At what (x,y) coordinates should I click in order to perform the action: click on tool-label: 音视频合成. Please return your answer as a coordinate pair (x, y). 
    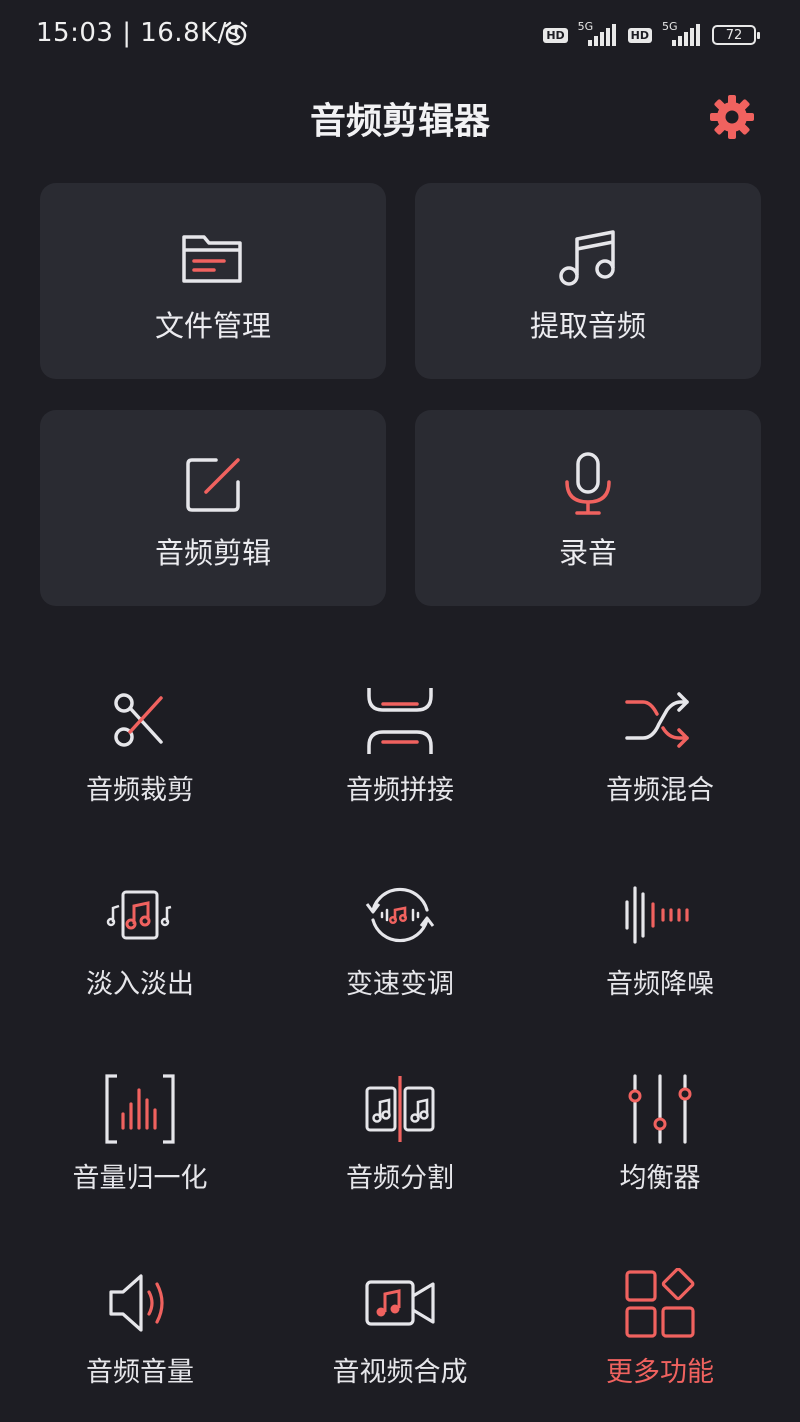
    Looking at the image, I should click on (400, 1372).